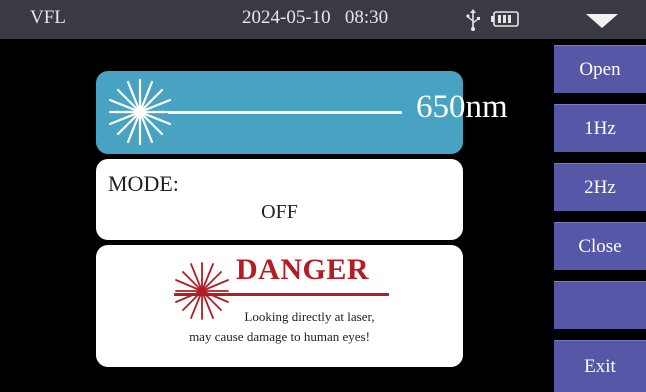 Image resolution: width=646 pixels, height=392 pixels. I want to click on mode-label: MODE:, so click(143, 183).